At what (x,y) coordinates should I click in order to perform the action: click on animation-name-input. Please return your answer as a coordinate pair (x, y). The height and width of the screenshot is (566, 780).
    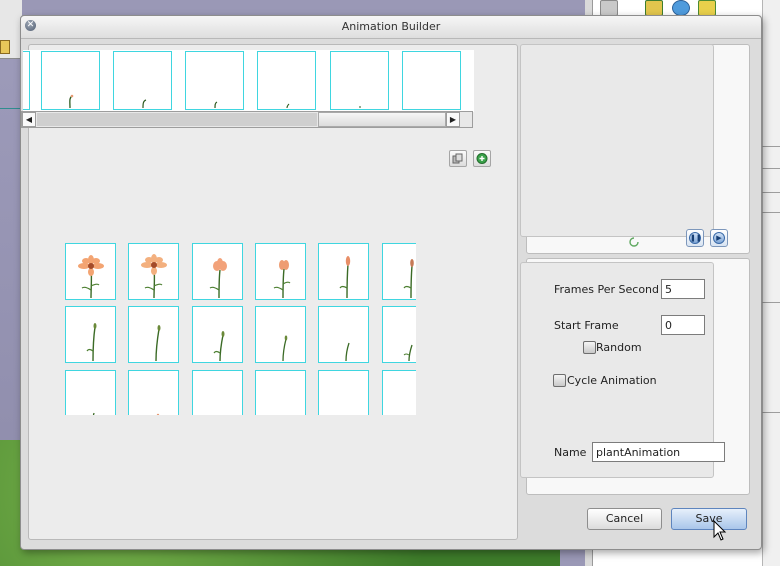
    Looking at the image, I should click on (658, 452).